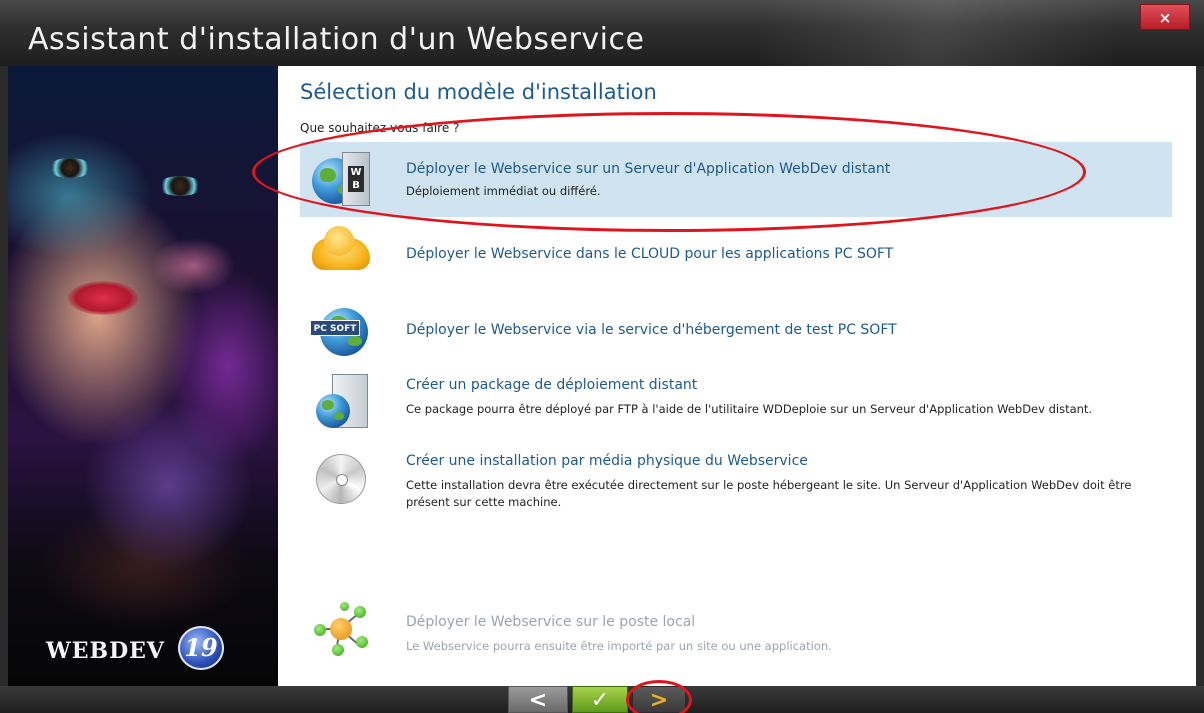 This screenshot has height=713, width=1204. Describe the element at coordinates (105, 651) in the screenshot. I see `webdev-logo-text: WEBDEV` at that location.